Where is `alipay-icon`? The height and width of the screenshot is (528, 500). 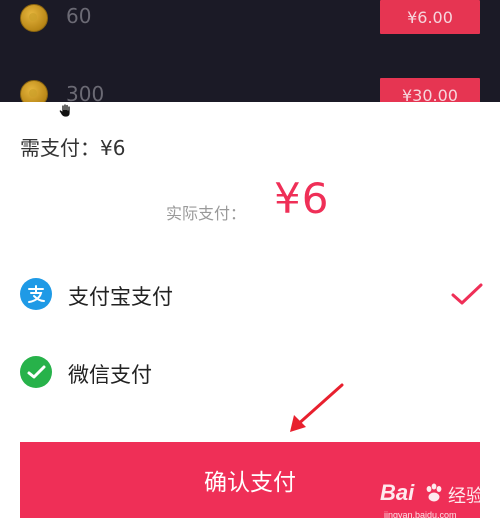 alipay-icon is located at coordinates (36, 294).